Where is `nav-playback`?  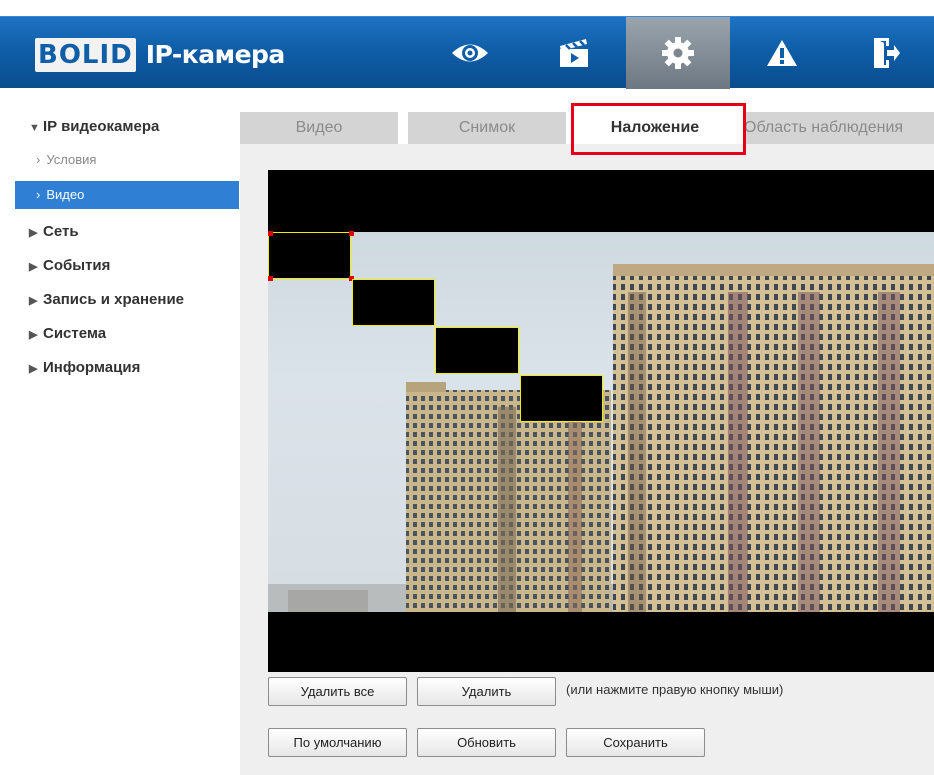 nav-playback is located at coordinates (574, 53).